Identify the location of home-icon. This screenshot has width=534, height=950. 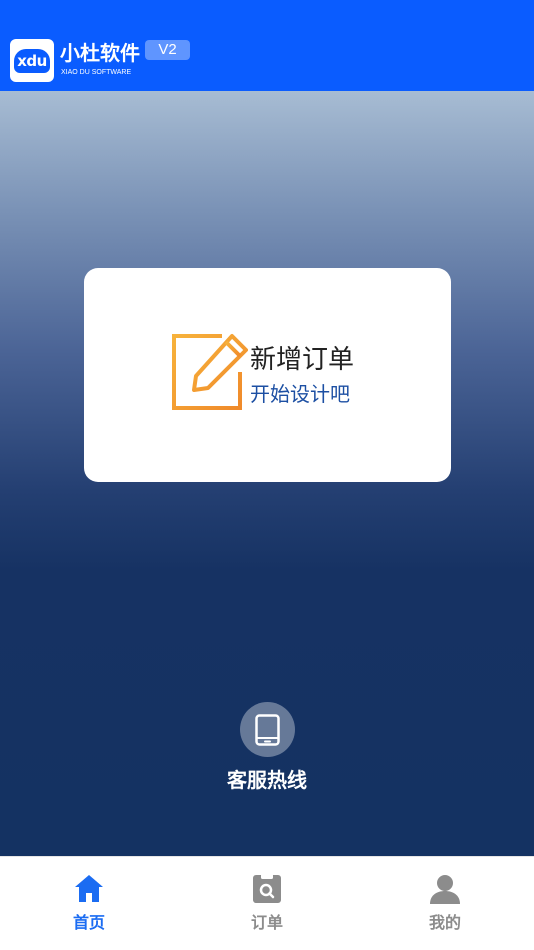
(89, 888).